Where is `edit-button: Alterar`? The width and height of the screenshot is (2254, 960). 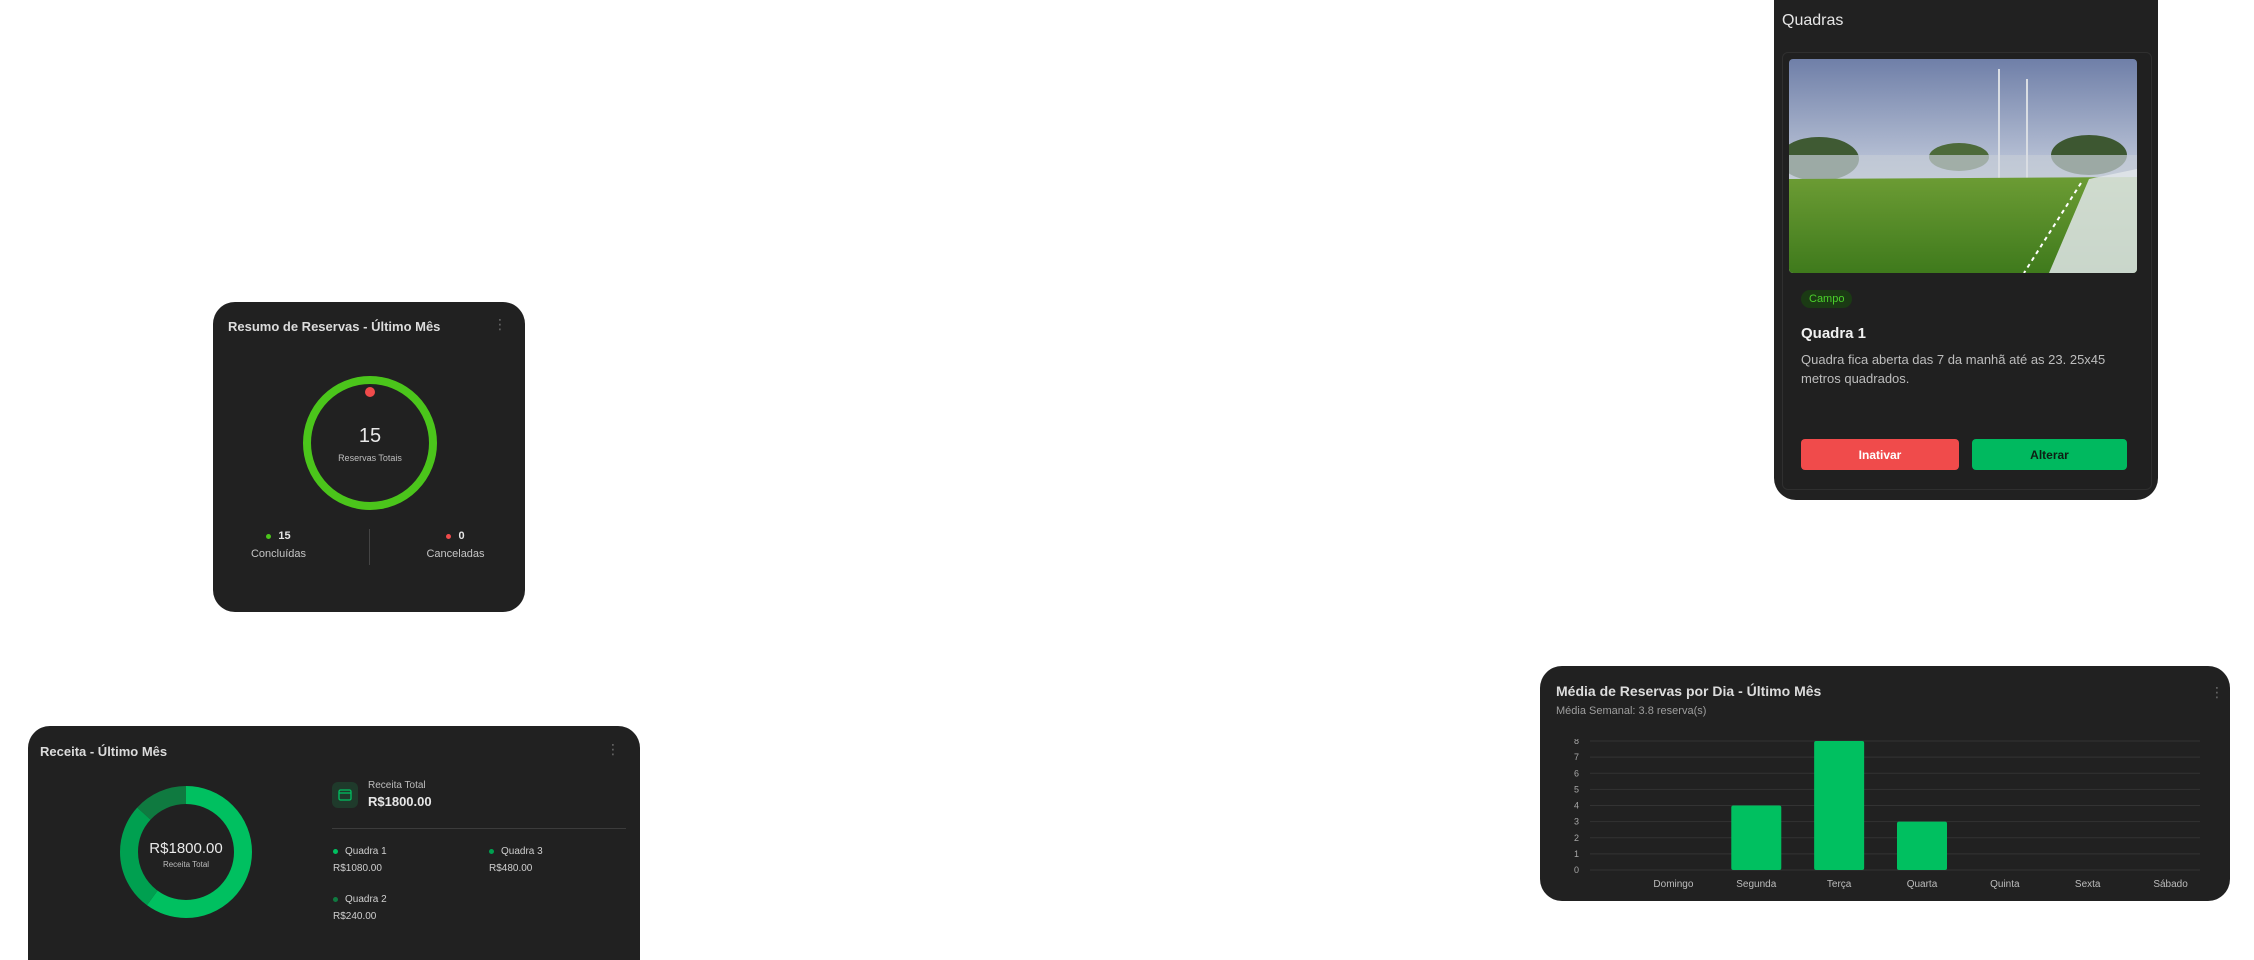 edit-button: Alterar is located at coordinates (2049, 454).